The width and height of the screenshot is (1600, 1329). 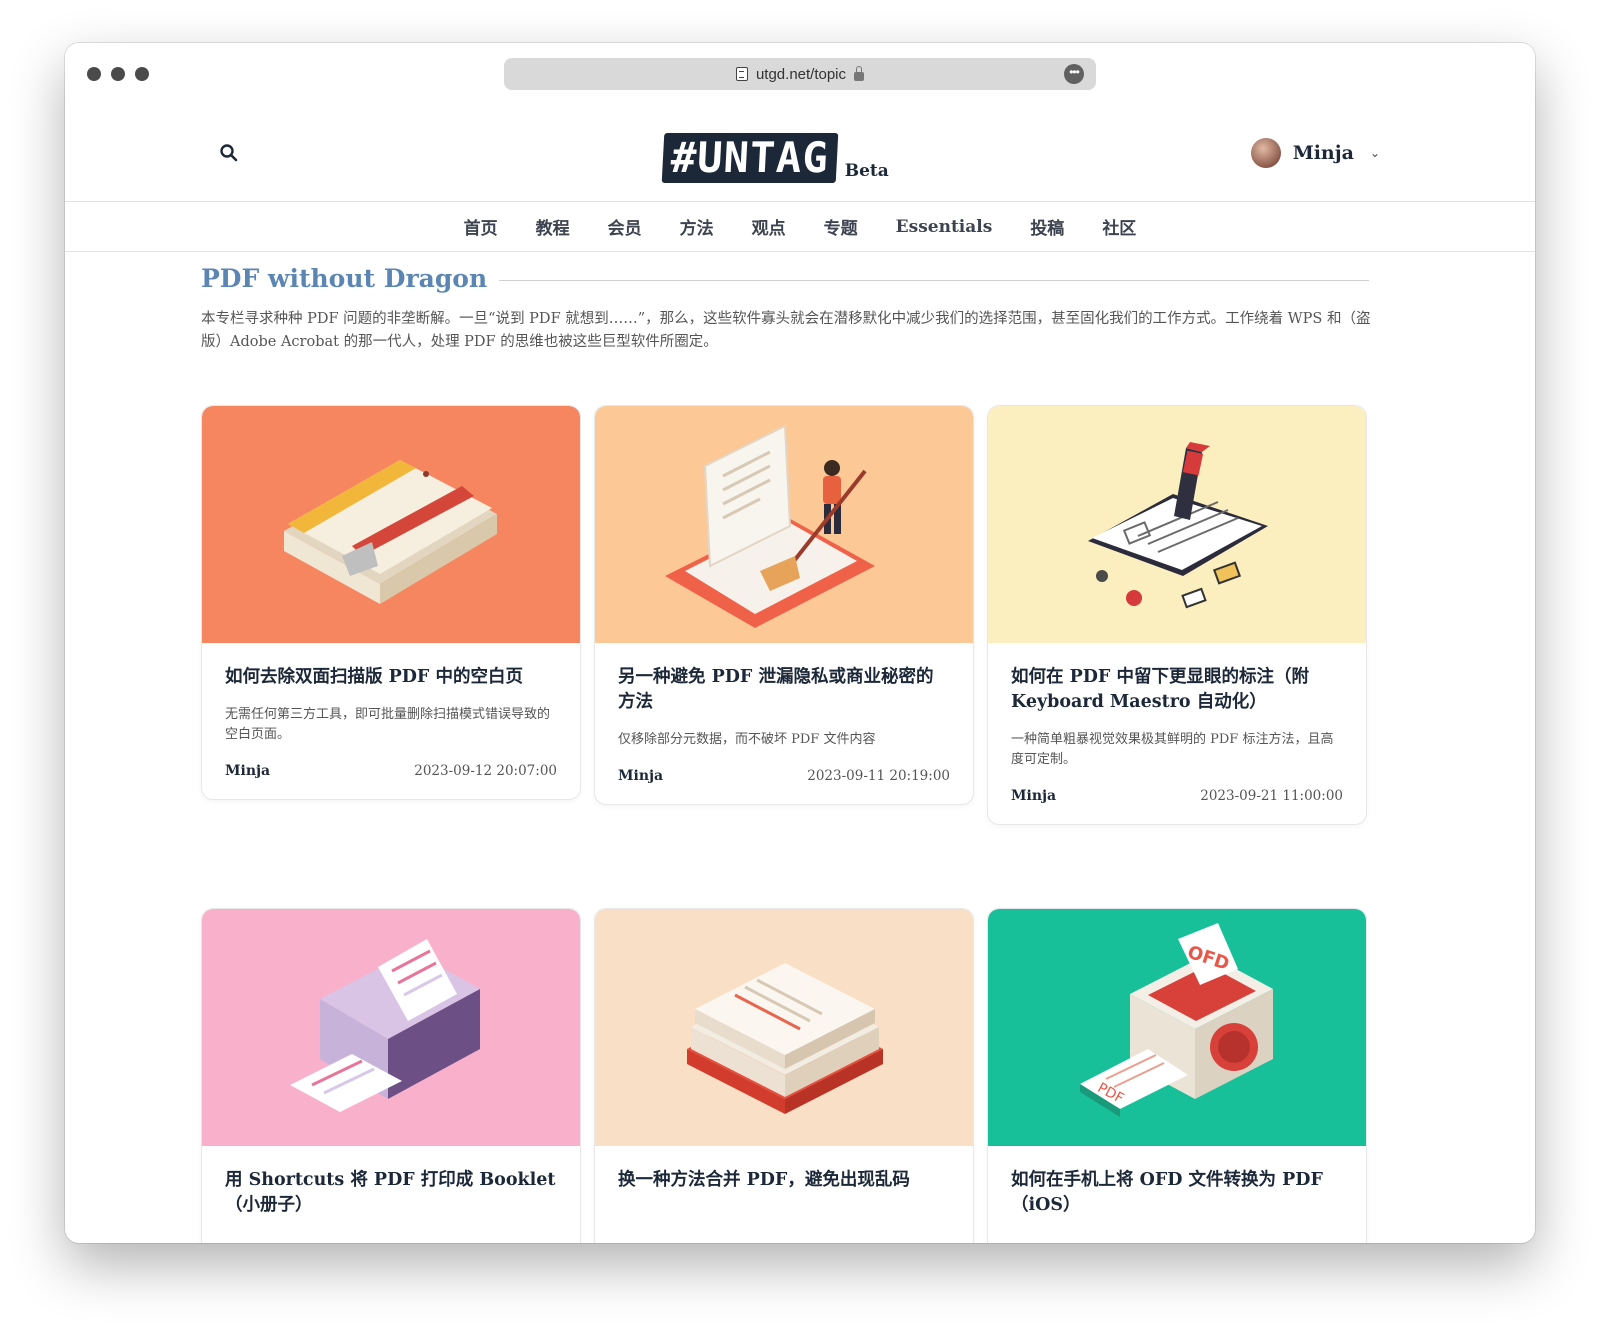 I want to click on zoom-window-button, so click(x=142, y=74).